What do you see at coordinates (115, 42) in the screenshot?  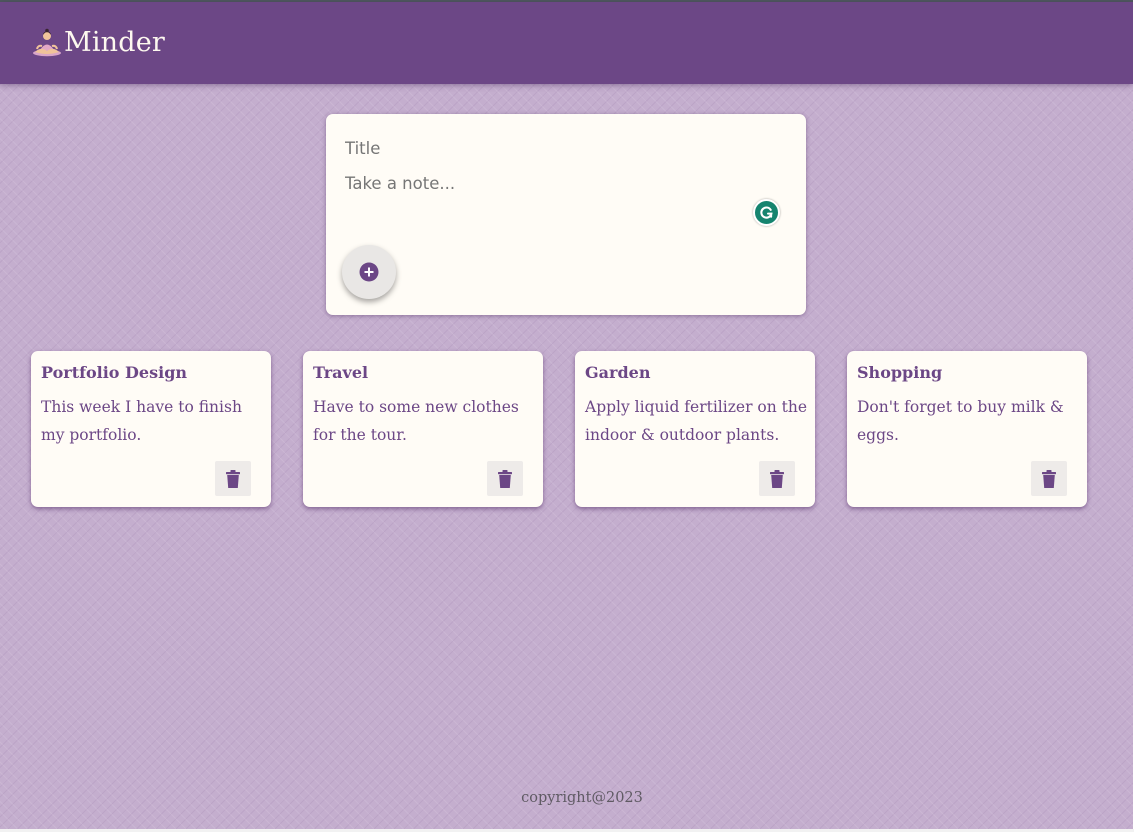 I see `app-title: Minder` at bounding box center [115, 42].